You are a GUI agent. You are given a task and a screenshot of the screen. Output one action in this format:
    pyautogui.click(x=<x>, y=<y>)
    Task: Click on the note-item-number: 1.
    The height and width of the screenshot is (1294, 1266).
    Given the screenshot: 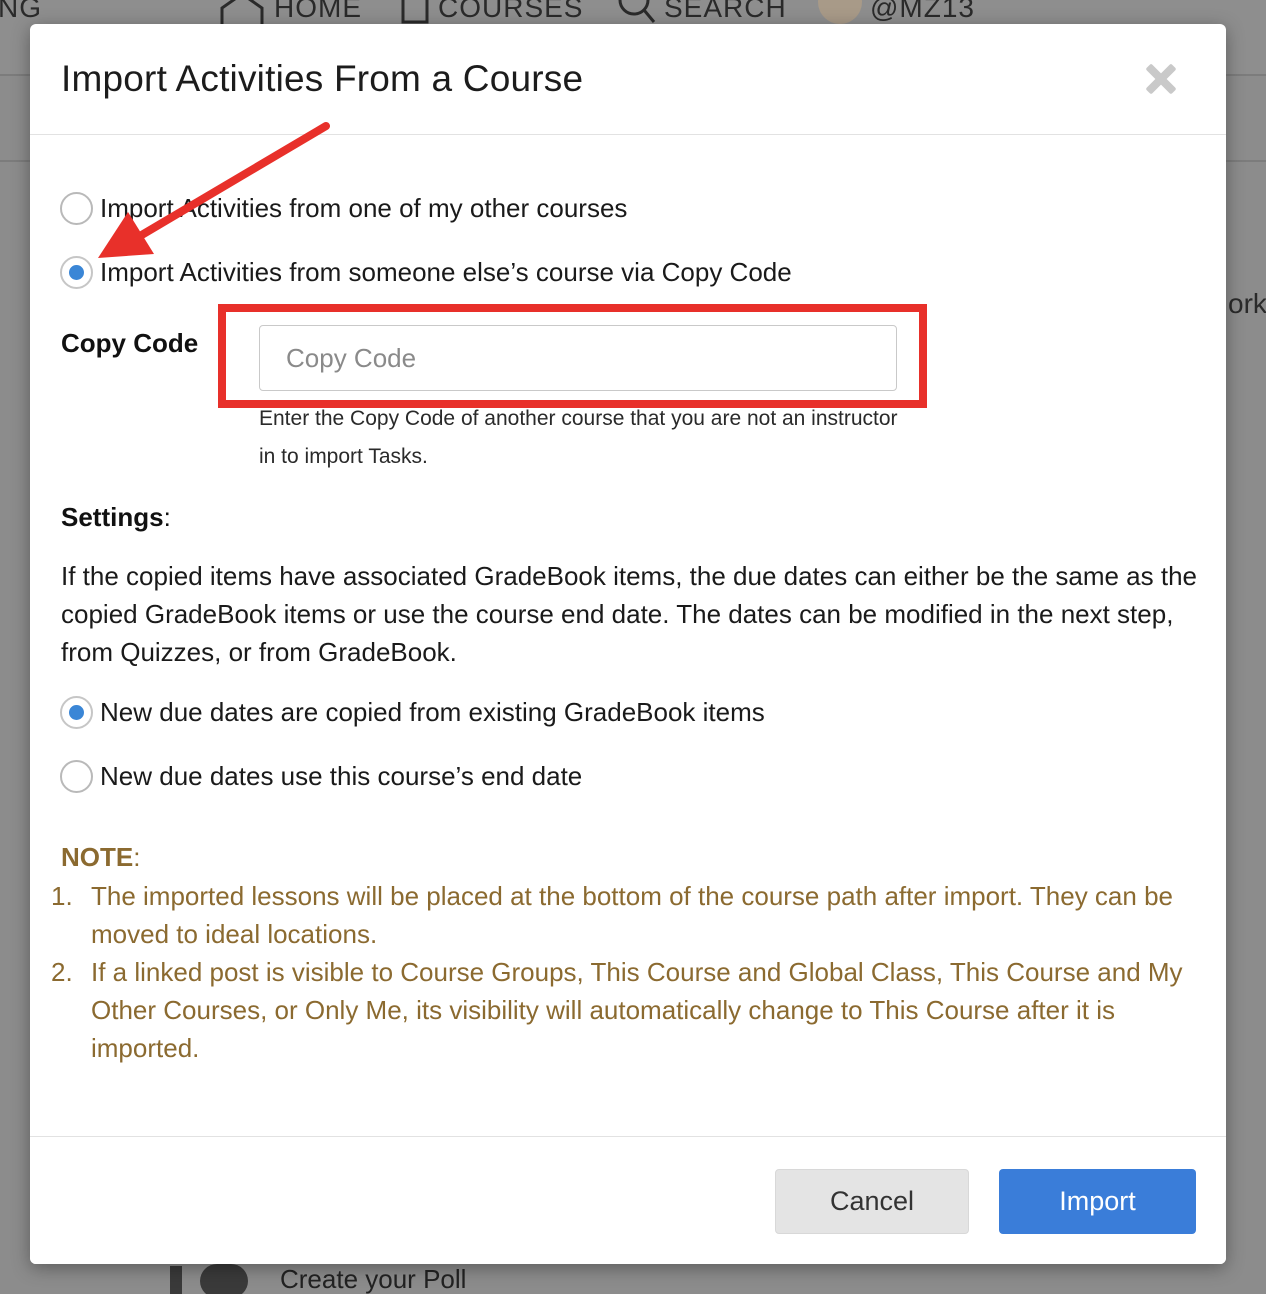 What is the action you would take?
    pyautogui.click(x=62, y=896)
    